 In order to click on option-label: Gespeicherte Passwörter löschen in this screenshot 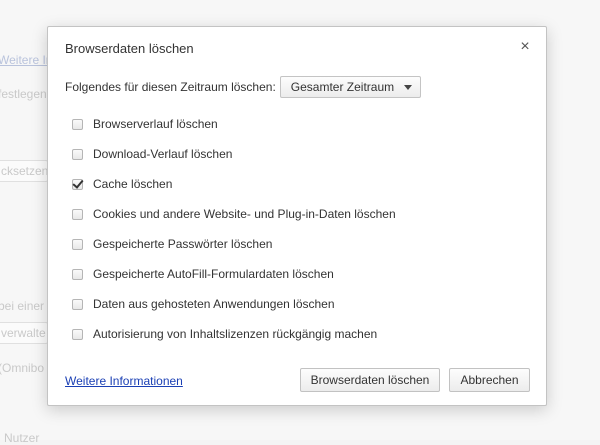, I will do `click(183, 244)`.